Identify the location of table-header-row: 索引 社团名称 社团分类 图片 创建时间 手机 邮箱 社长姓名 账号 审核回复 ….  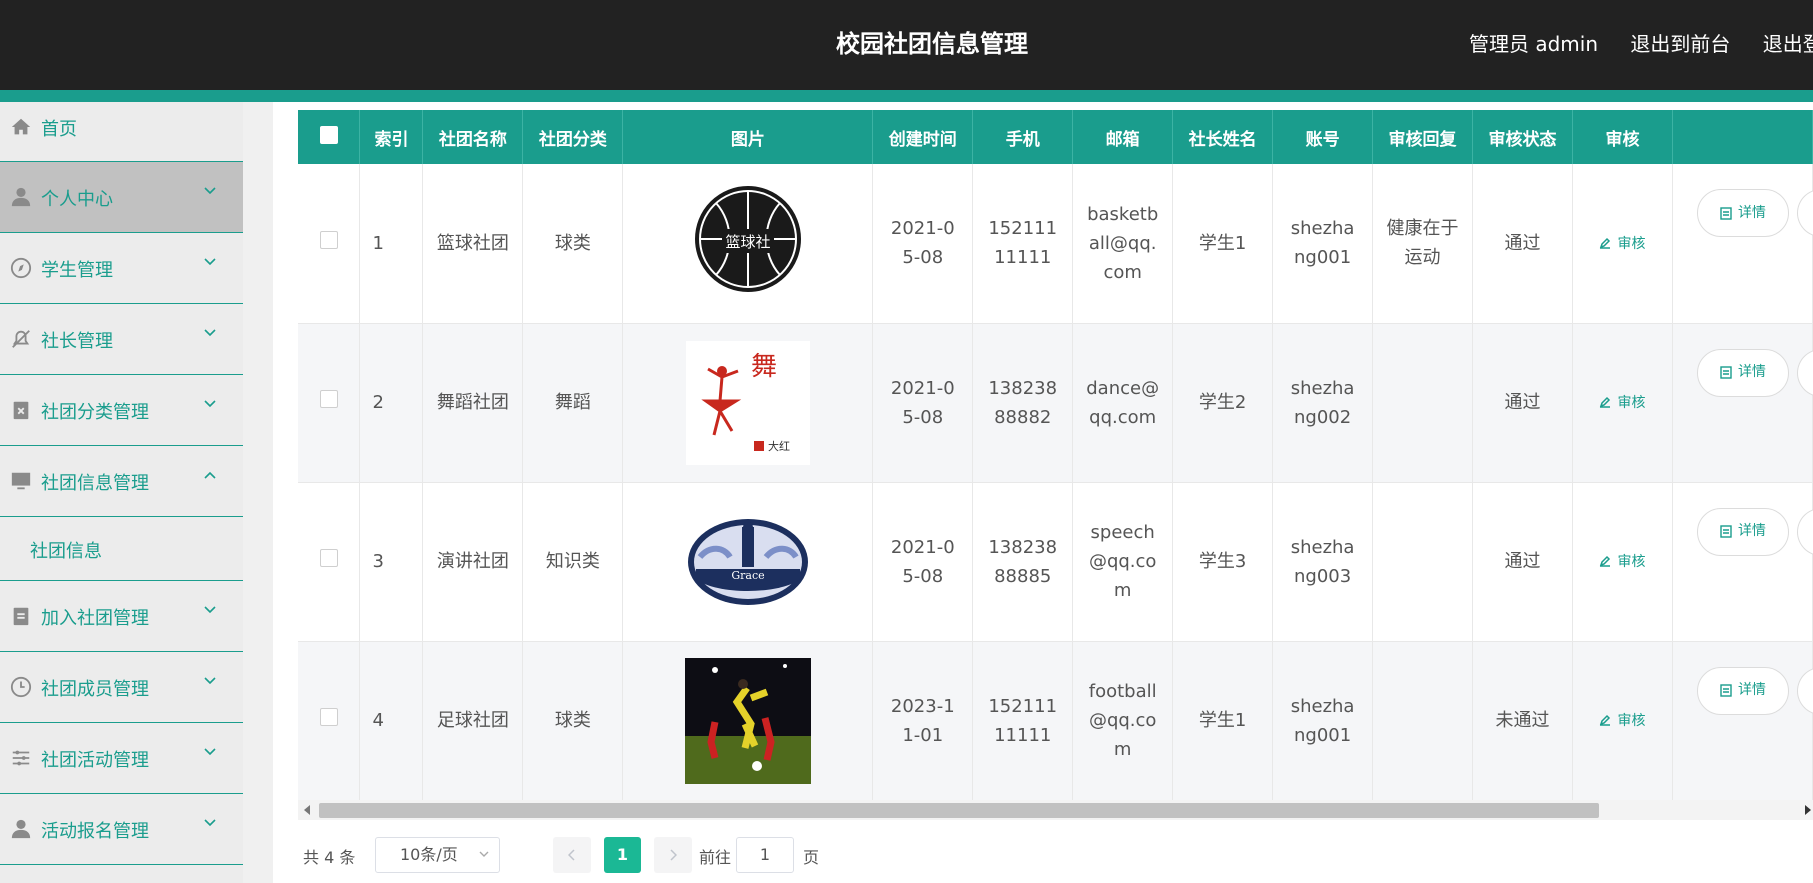
(1055, 137).